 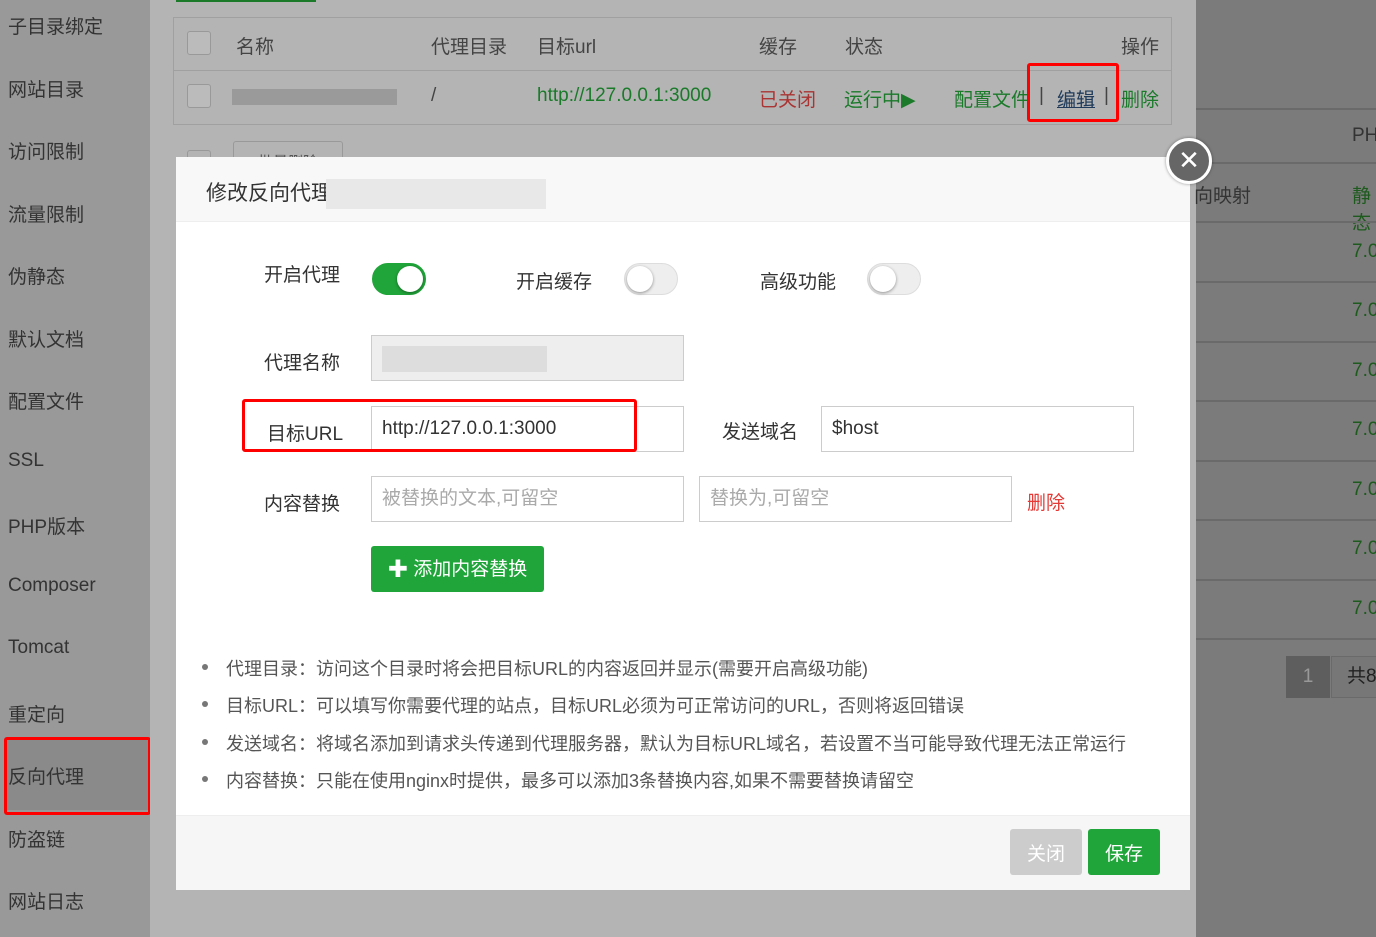 I want to click on sidebar-item: 网站日志, so click(x=46, y=900).